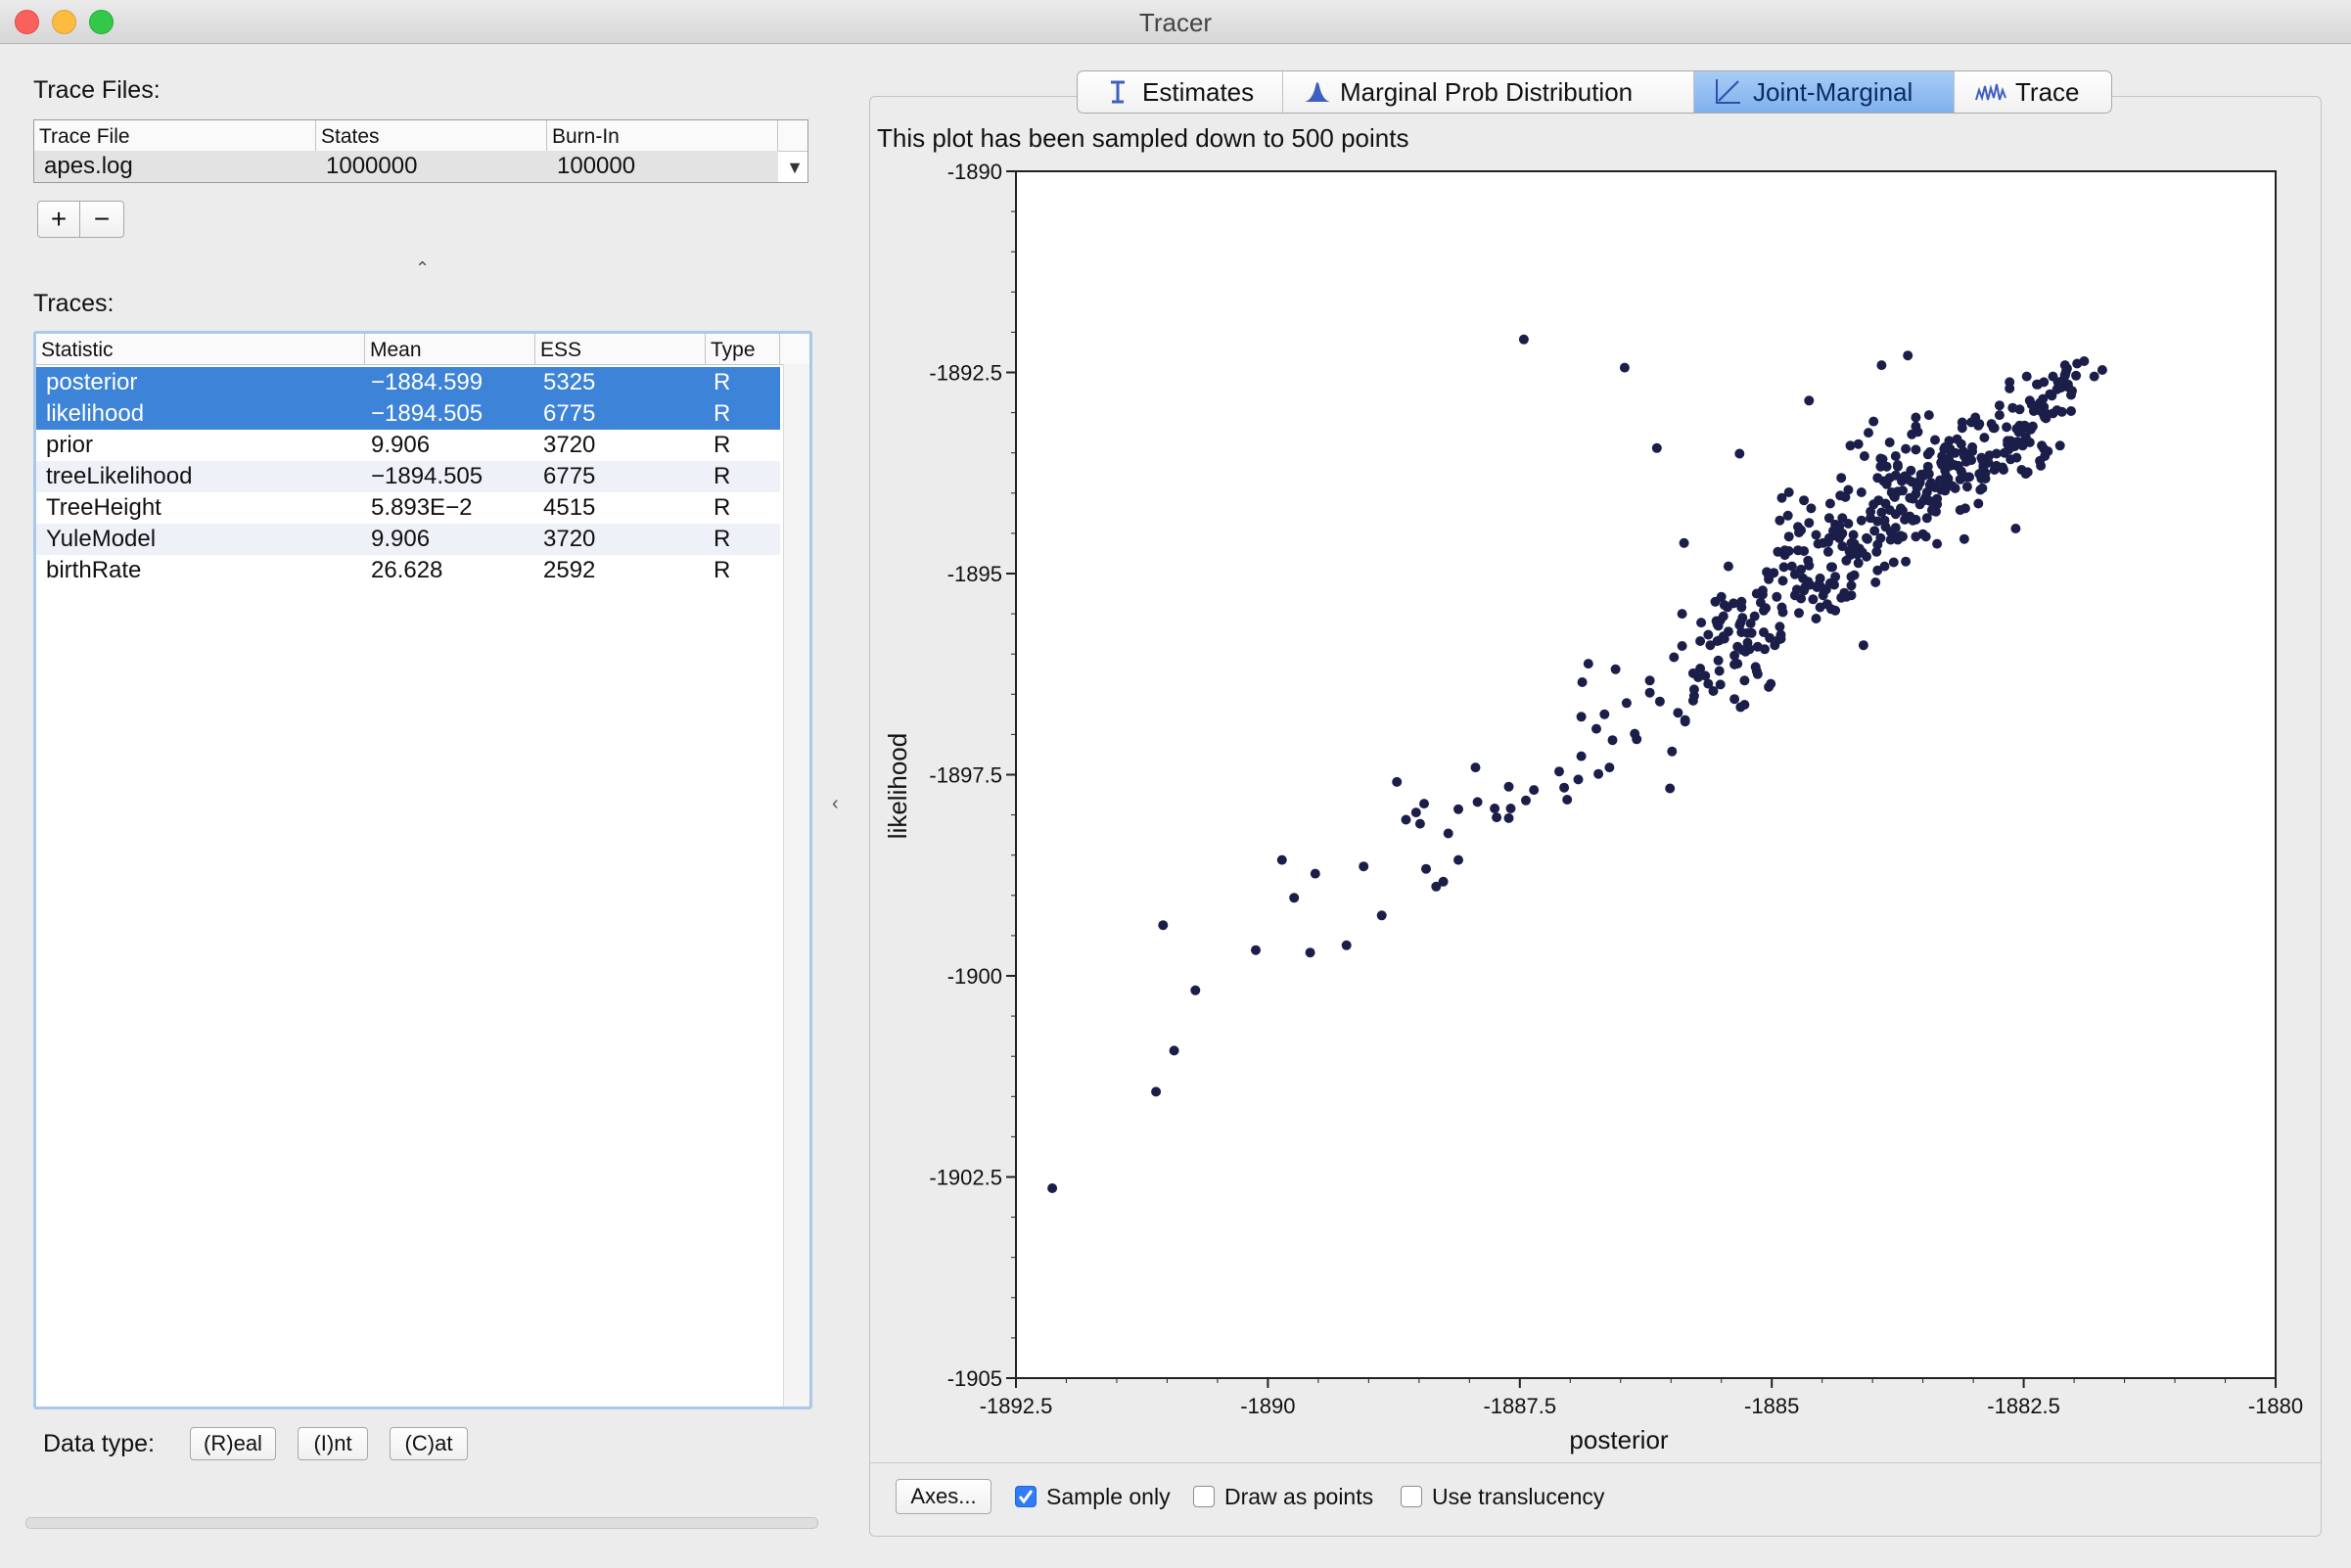  I want to click on use-translucency-checkbox, so click(1412, 1496).